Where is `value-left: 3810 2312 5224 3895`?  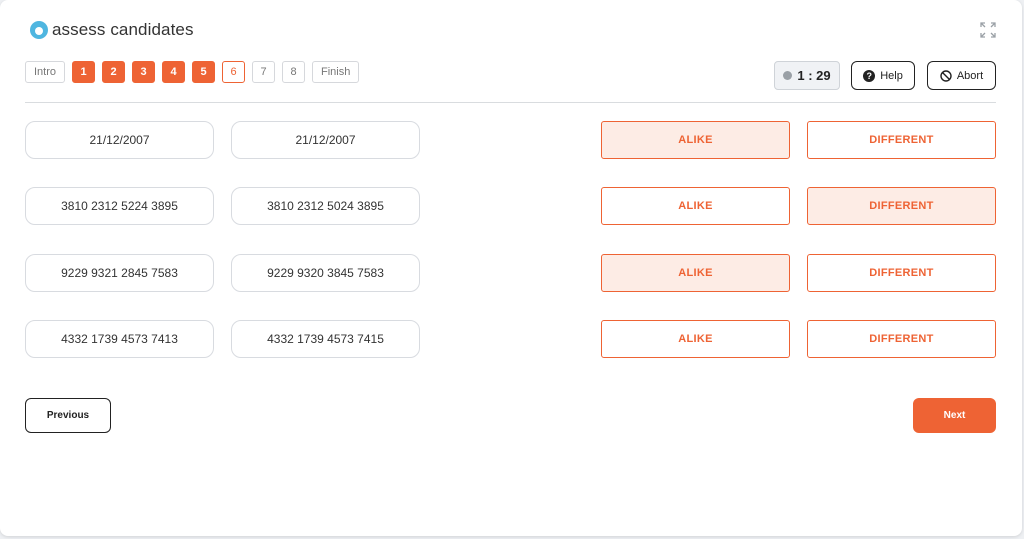
value-left: 3810 2312 5224 3895 is located at coordinates (119, 206).